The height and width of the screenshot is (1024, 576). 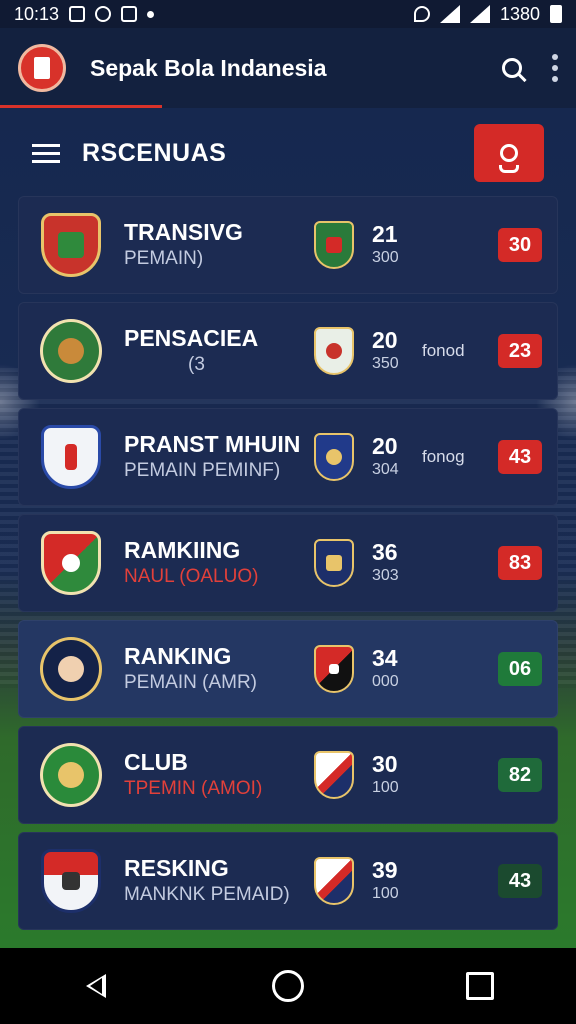 I want to click on score-detail: 304, so click(x=385, y=469).